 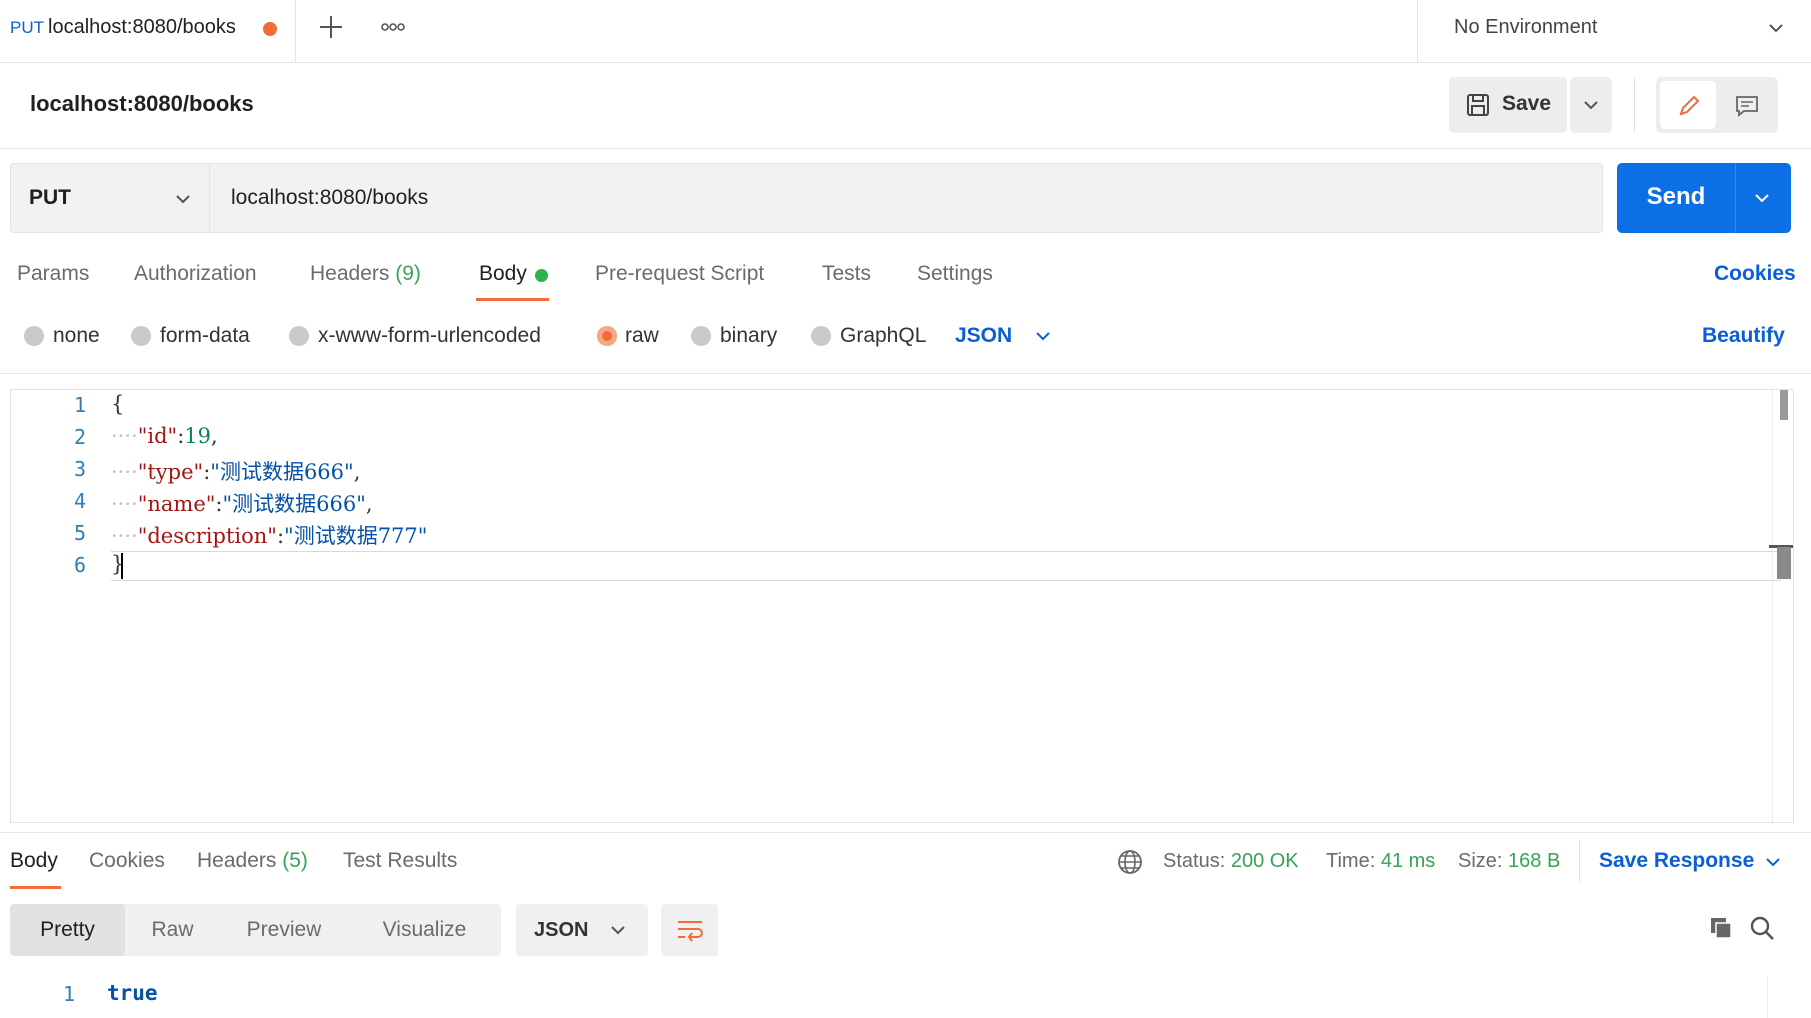 I want to click on active-tab-underline, so click(x=512, y=299).